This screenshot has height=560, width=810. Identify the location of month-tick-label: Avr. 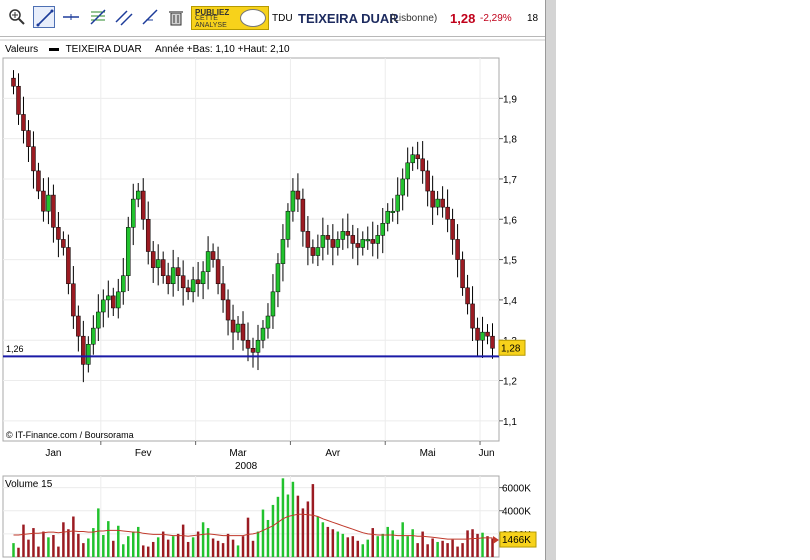
(332, 453).